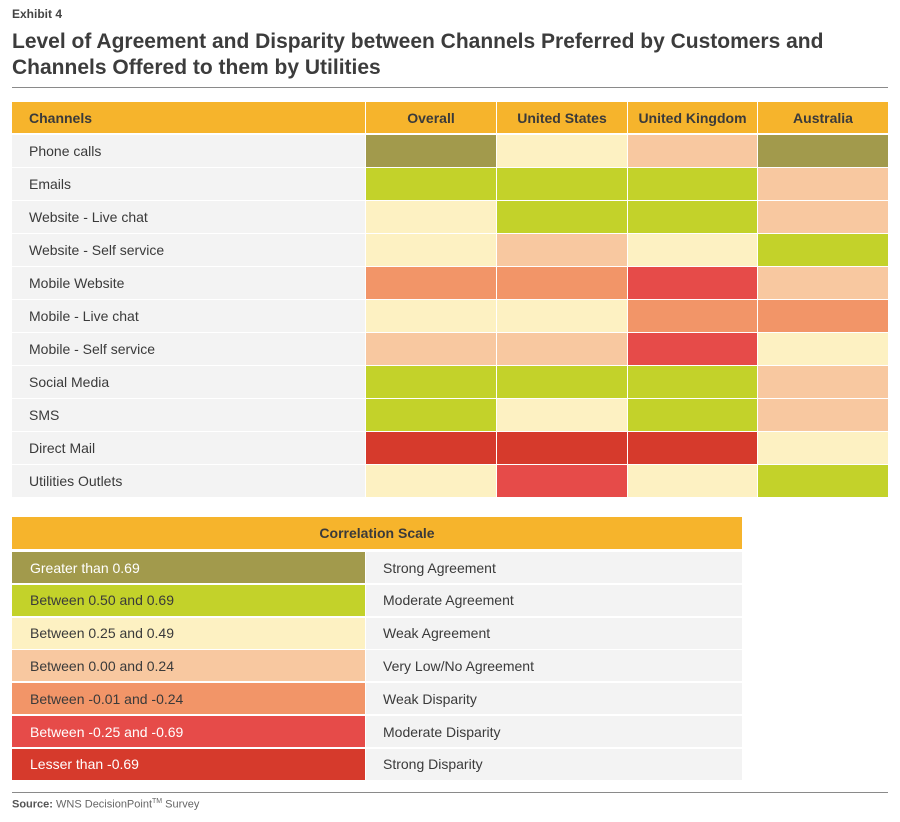 This screenshot has height=822, width=900. I want to click on column-header-overall: Overall, so click(431, 117).